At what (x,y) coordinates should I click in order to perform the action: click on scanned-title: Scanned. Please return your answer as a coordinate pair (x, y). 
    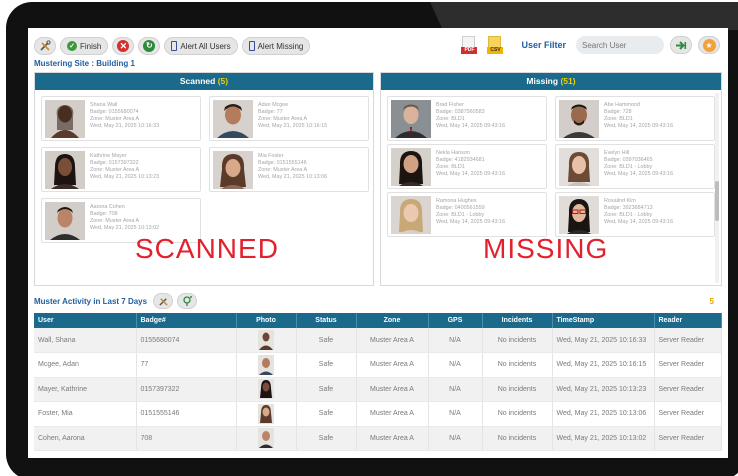
    Looking at the image, I should click on (197, 81).